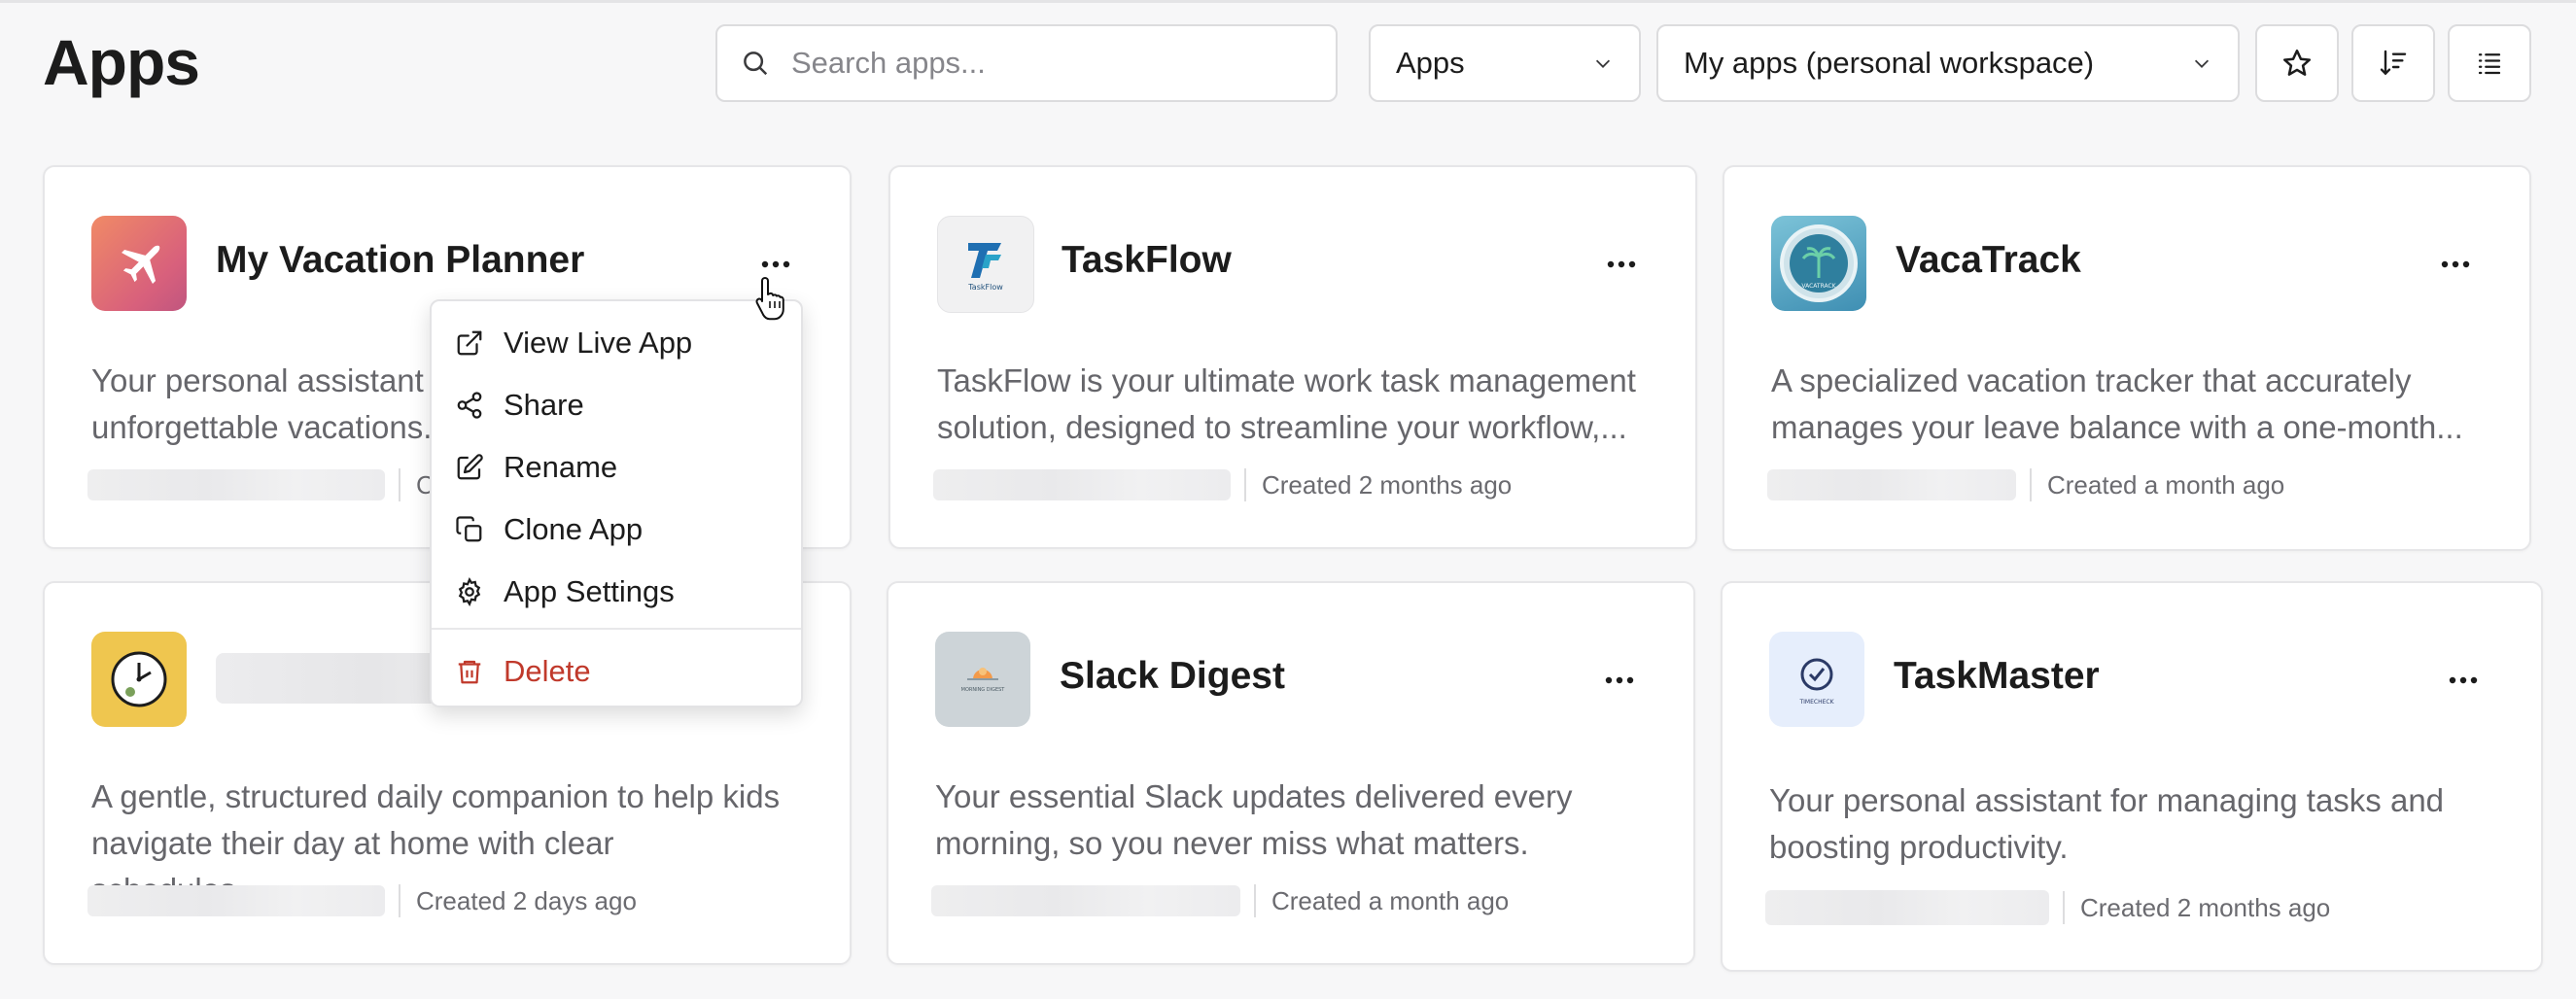 The width and height of the screenshot is (2576, 999). I want to click on vacatrack-logo-icon: VACATRACK, so click(1819, 263).